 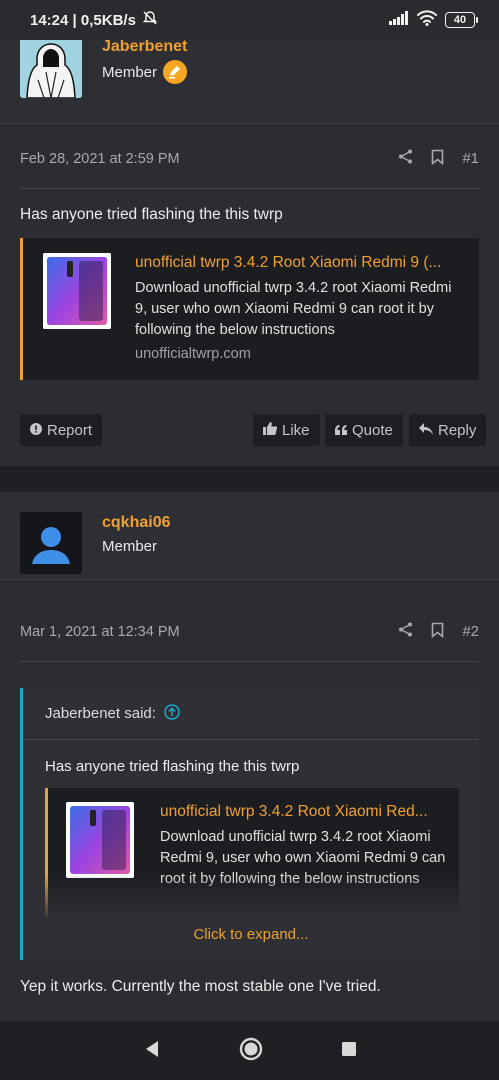 What do you see at coordinates (252, 896) in the screenshot?
I see `quote-fade` at bounding box center [252, 896].